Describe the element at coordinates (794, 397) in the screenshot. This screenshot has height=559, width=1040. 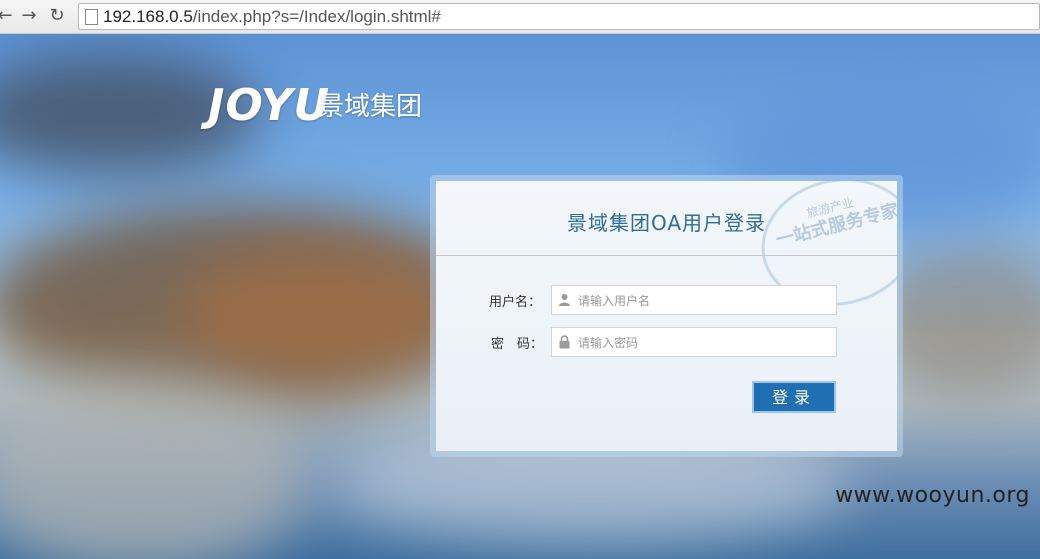
I see `login-button: 登录` at that location.